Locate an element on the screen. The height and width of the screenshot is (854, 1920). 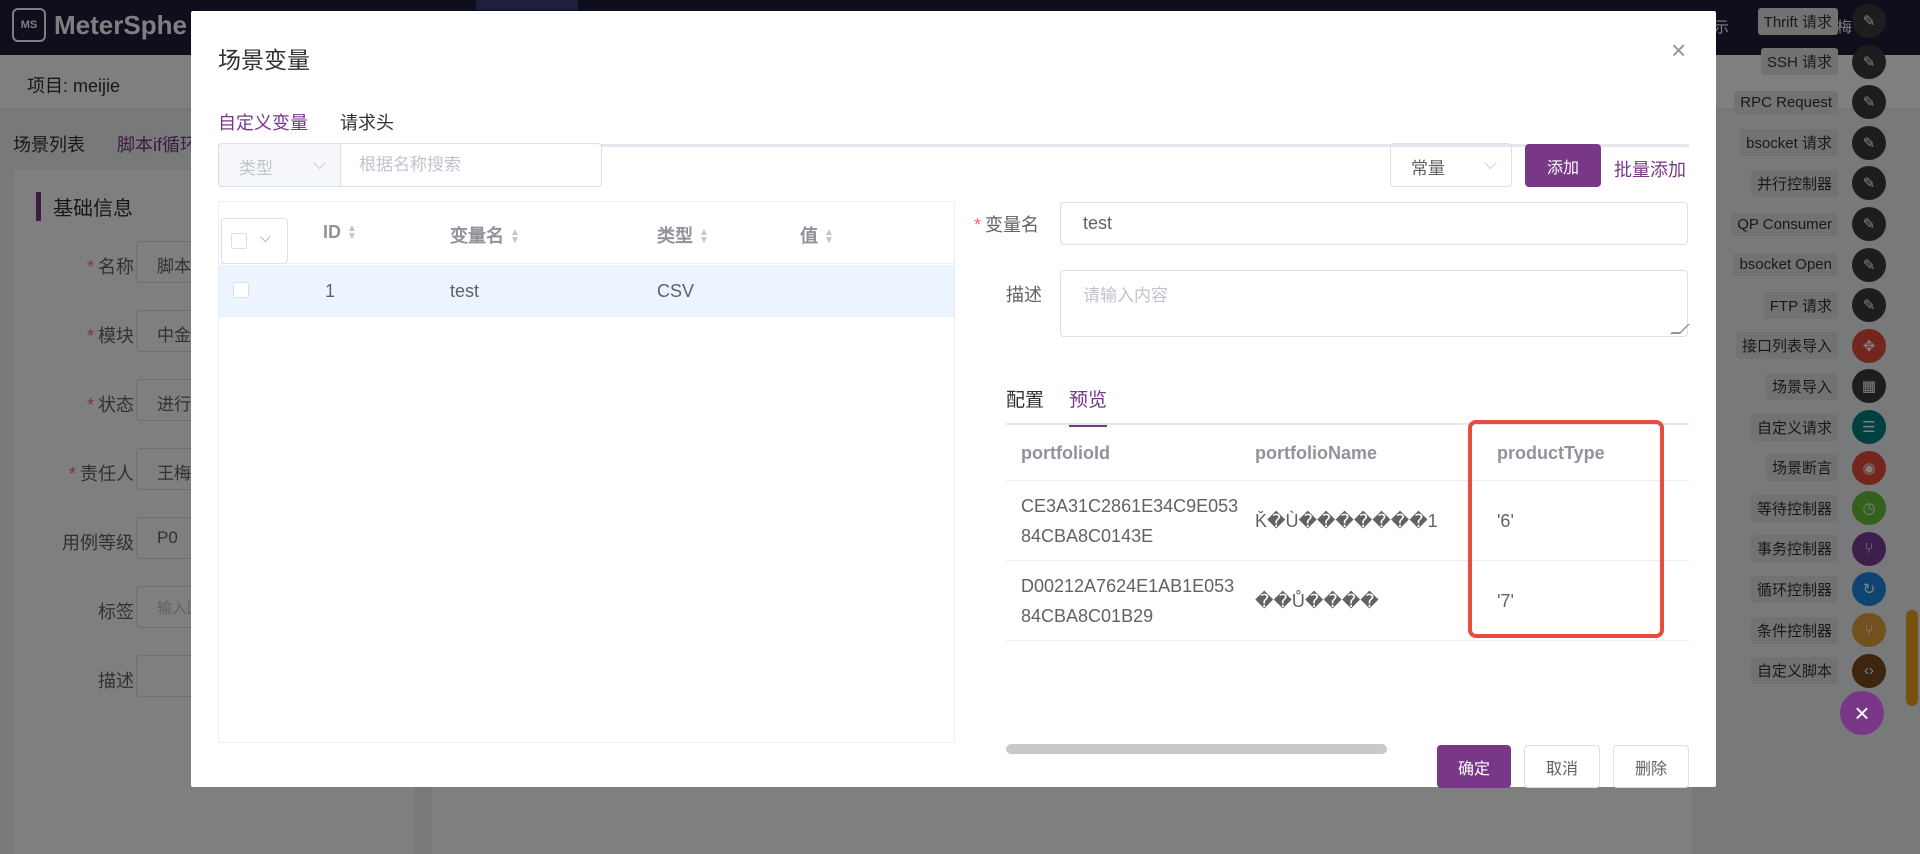
tab-config: 配置 is located at coordinates (1025, 405).